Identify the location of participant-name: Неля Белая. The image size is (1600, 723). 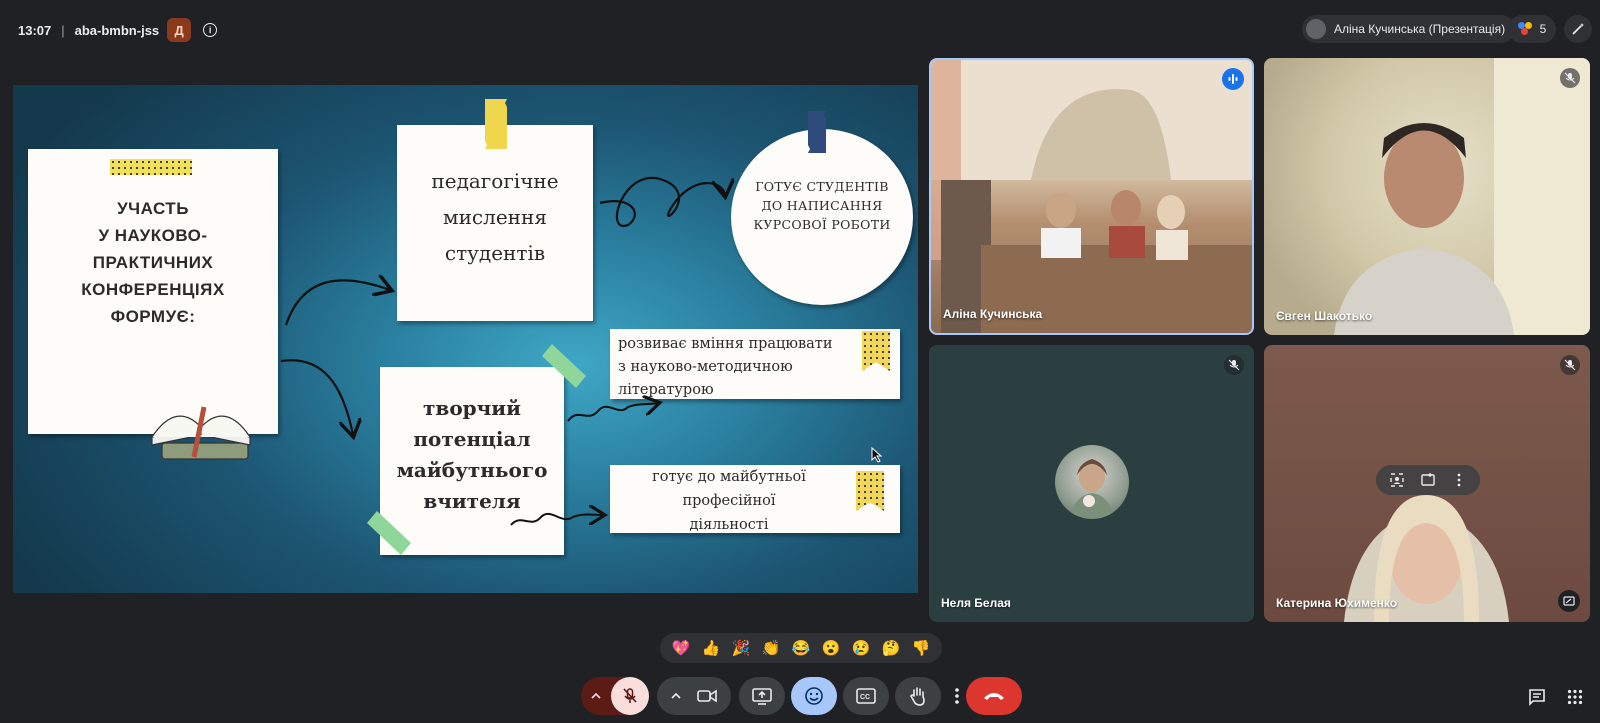
(976, 603).